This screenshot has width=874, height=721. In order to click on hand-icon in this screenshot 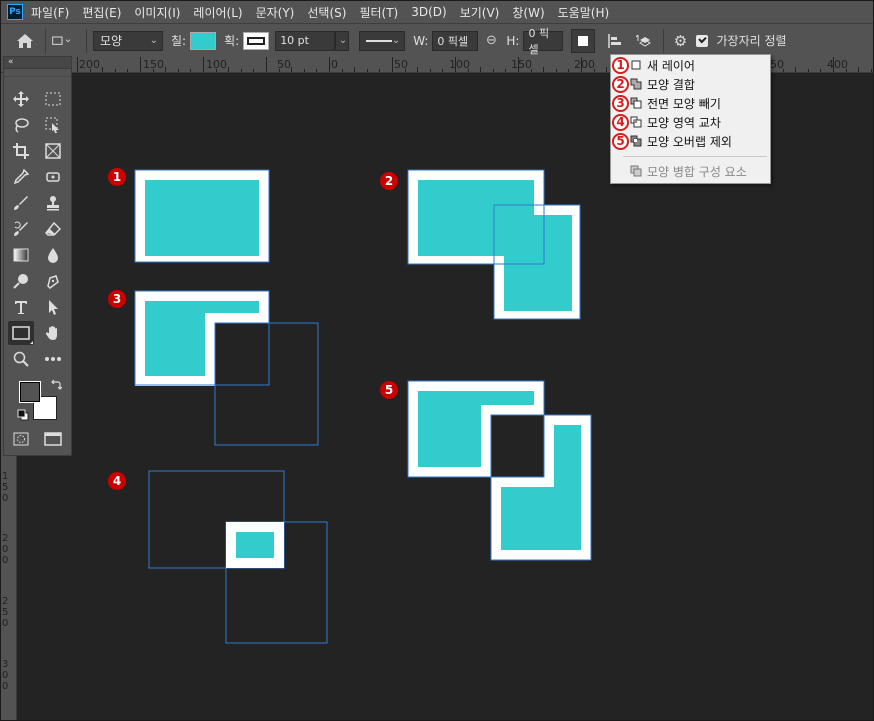, I will do `click(51, 333)`.